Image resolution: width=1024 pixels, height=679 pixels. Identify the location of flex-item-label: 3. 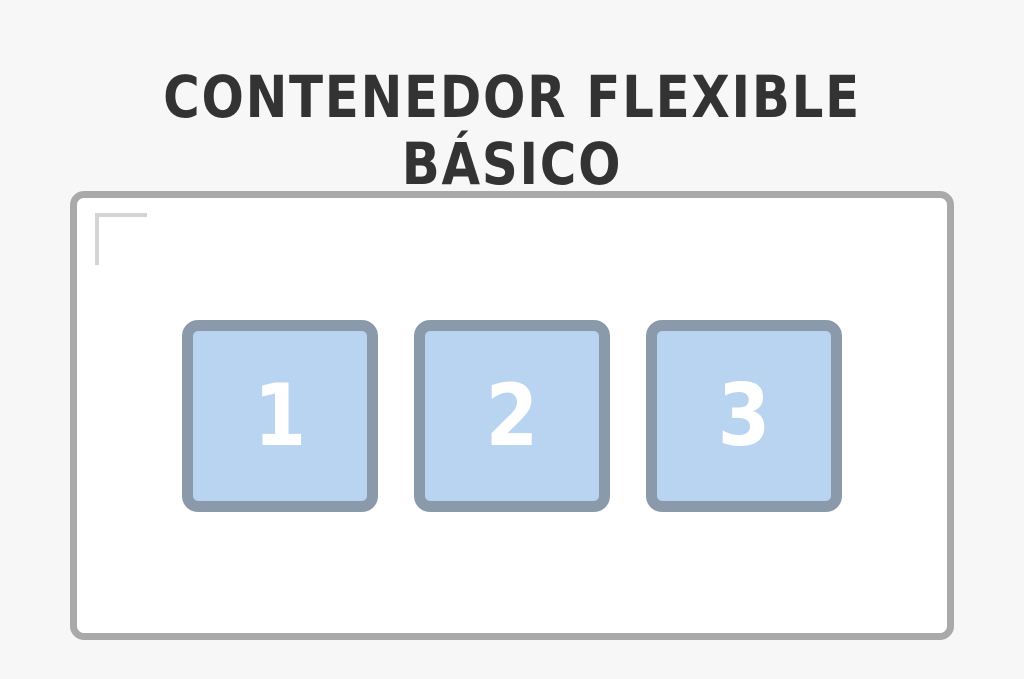
(744, 415).